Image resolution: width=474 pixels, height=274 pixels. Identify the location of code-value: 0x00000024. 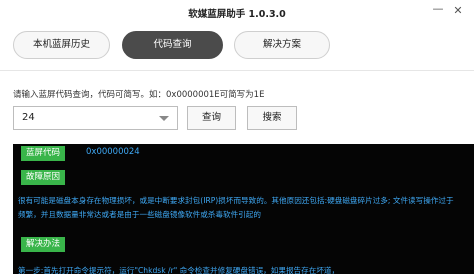
(113, 152).